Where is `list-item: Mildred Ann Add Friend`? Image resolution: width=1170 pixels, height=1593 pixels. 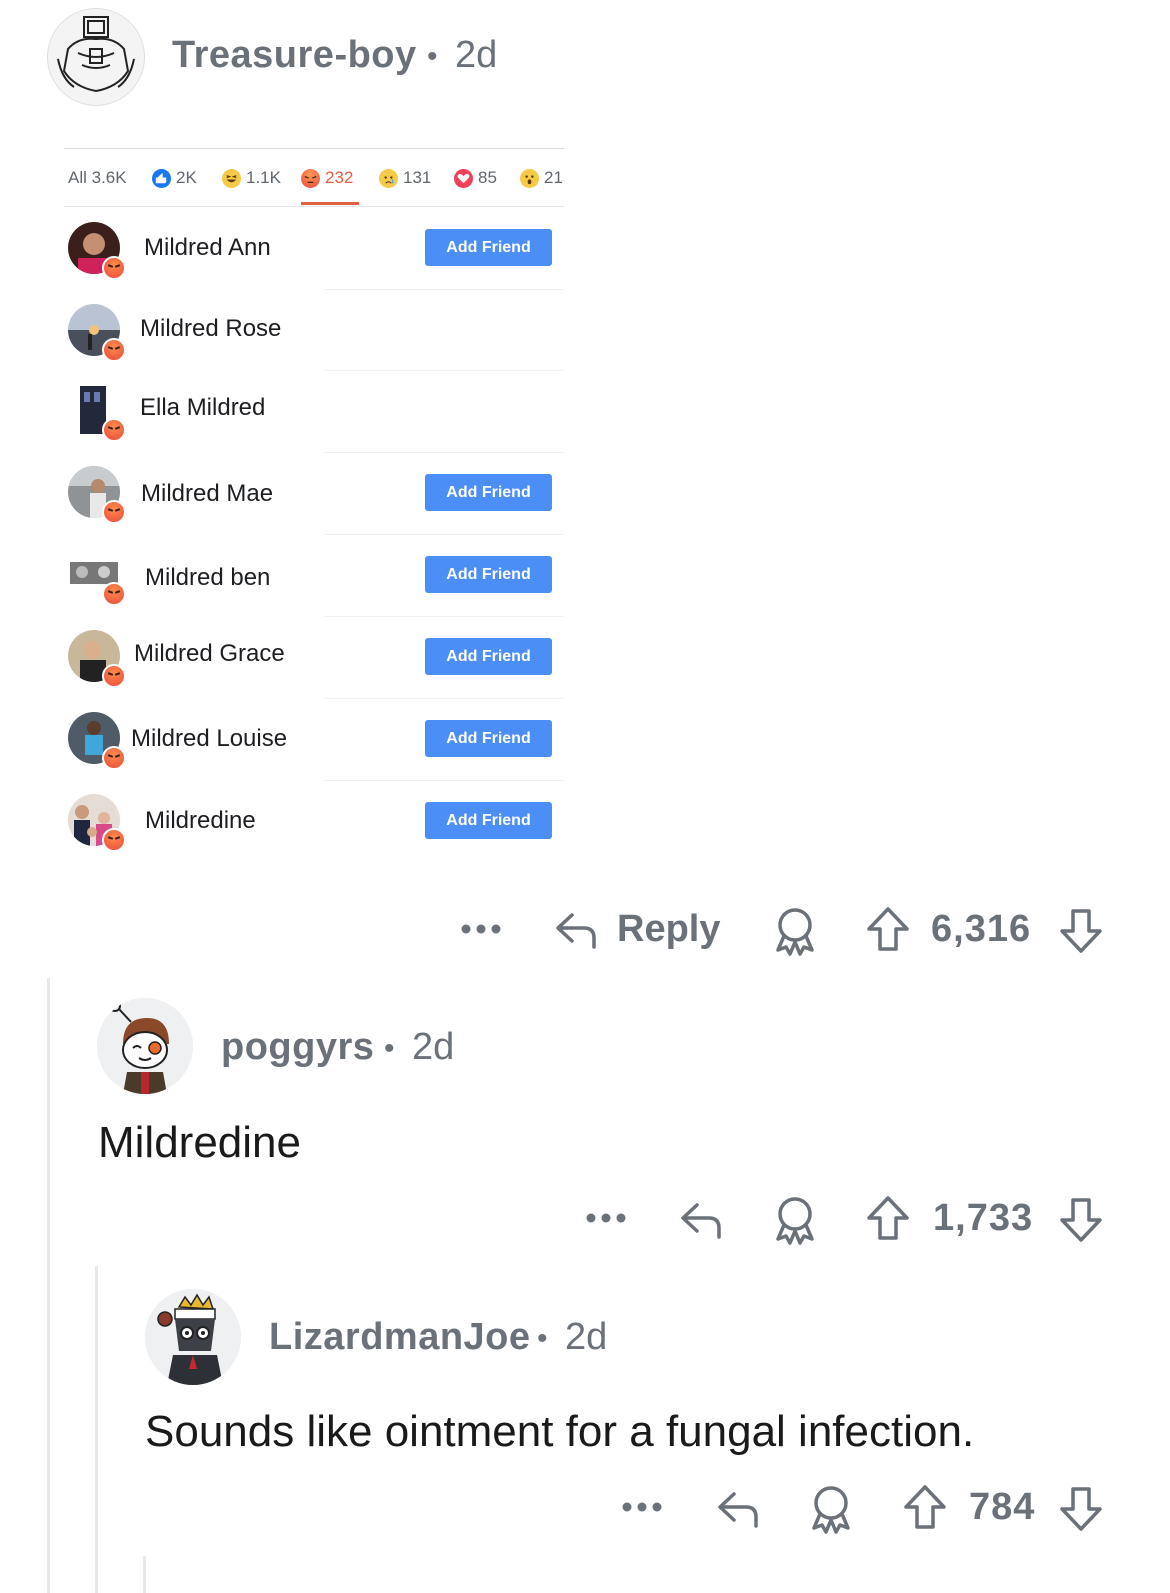 list-item: Mildred Ann Add Friend is located at coordinates (314, 256).